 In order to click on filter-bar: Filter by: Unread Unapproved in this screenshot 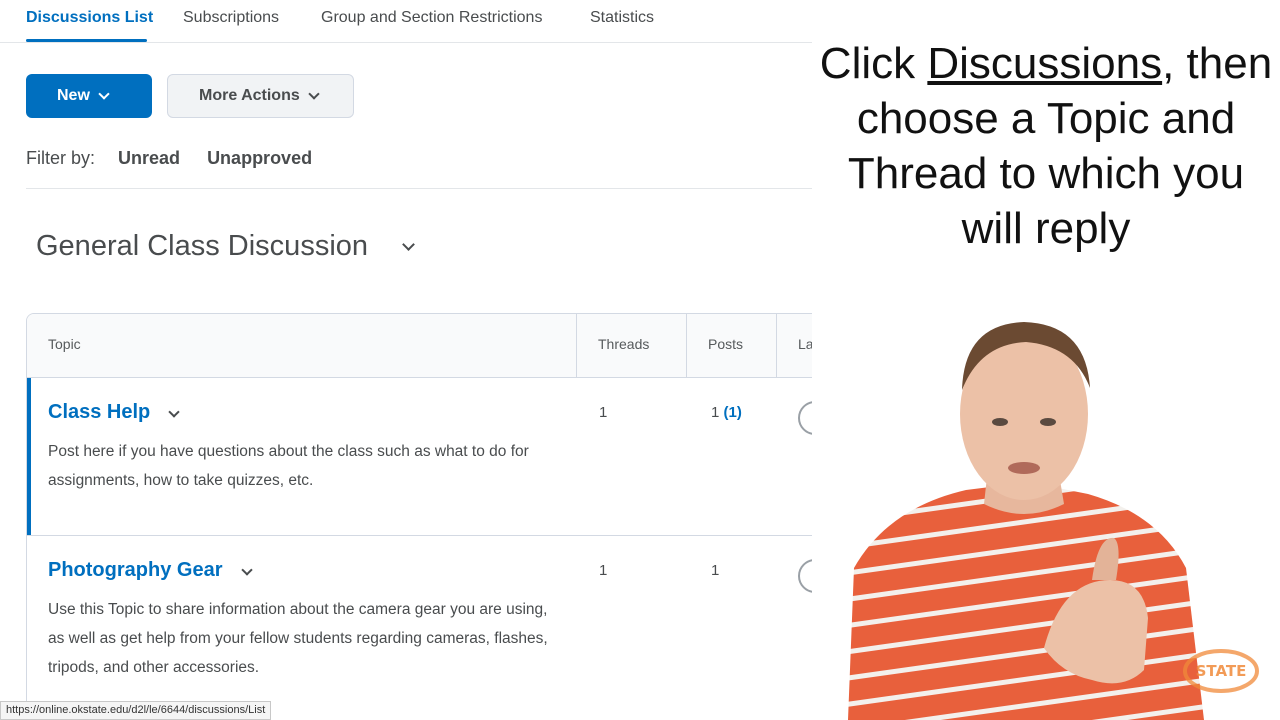, I will do `click(169, 158)`.